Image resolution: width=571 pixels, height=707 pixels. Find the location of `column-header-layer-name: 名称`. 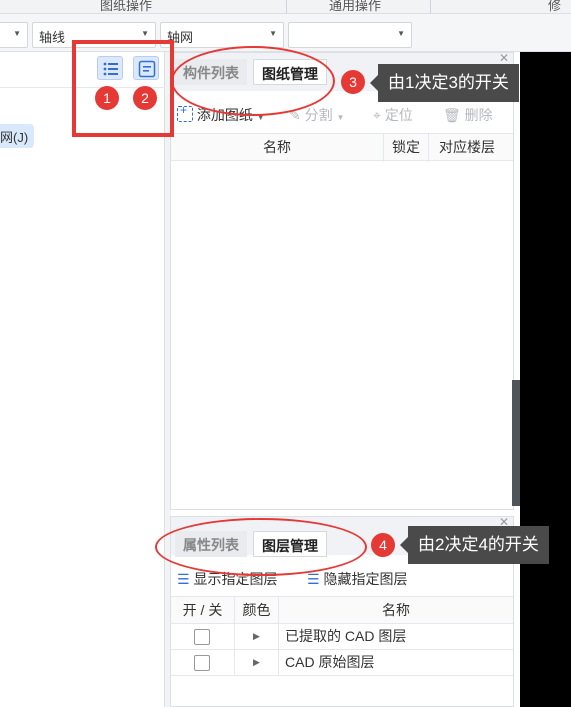

column-header-layer-name: 名称 is located at coordinates (396, 611).